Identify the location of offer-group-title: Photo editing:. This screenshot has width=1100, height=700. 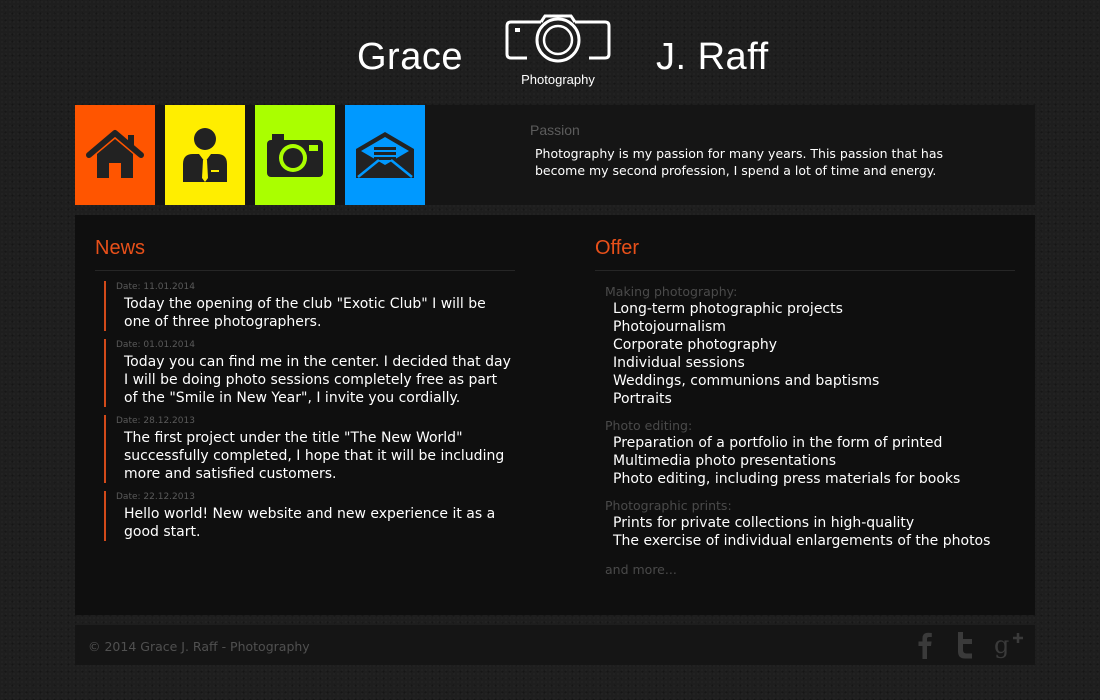
(649, 425).